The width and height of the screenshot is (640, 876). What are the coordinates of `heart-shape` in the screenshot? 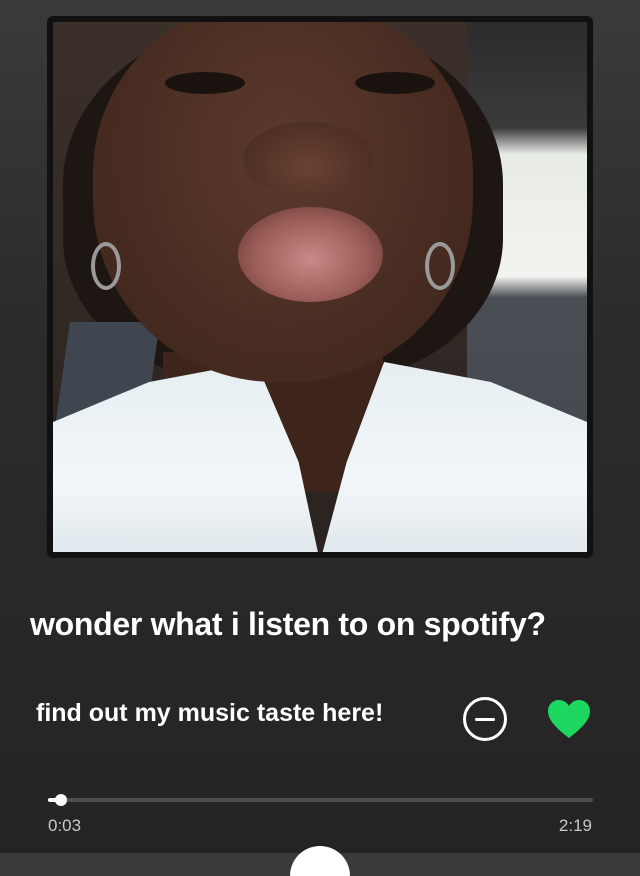 It's located at (569, 719).